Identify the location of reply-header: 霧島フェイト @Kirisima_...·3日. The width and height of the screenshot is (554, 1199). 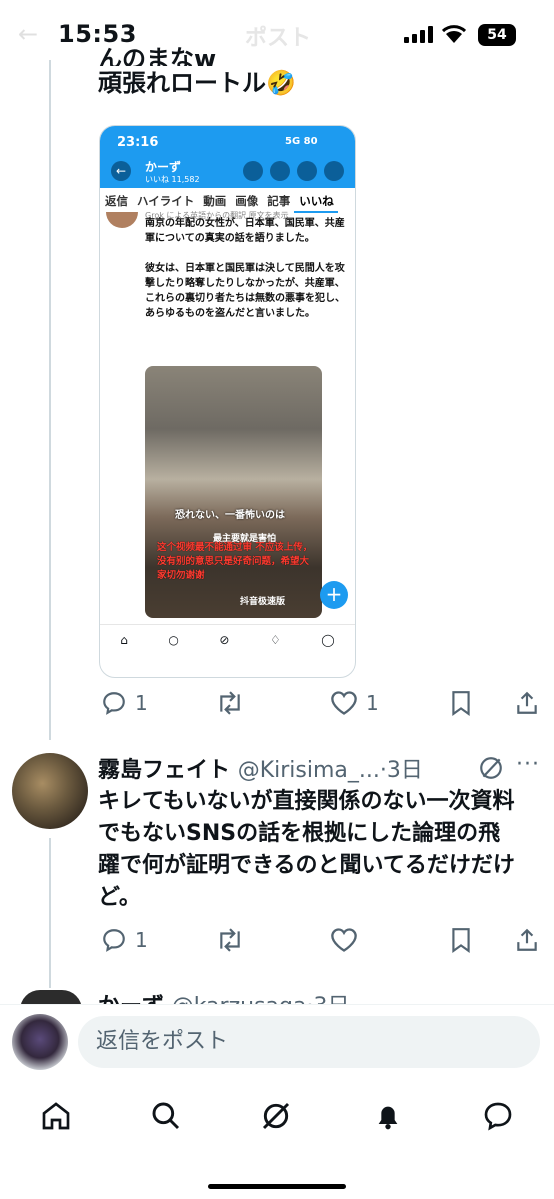
(260, 768).